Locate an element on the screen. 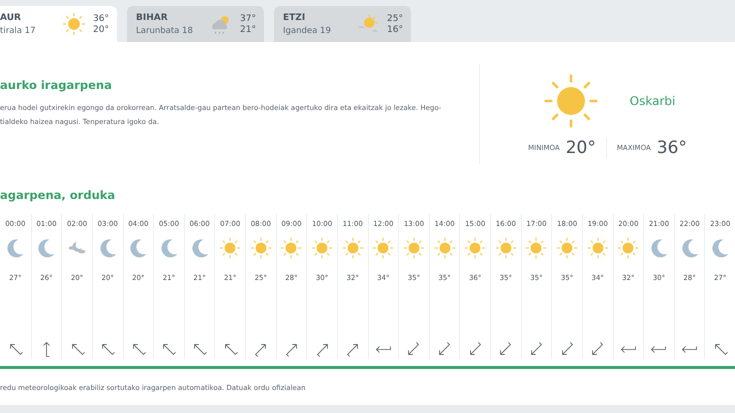 Image resolution: width=735 pixels, height=413 pixels. hourly-title: agarpena, orduka is located at coordinates (58, 195).